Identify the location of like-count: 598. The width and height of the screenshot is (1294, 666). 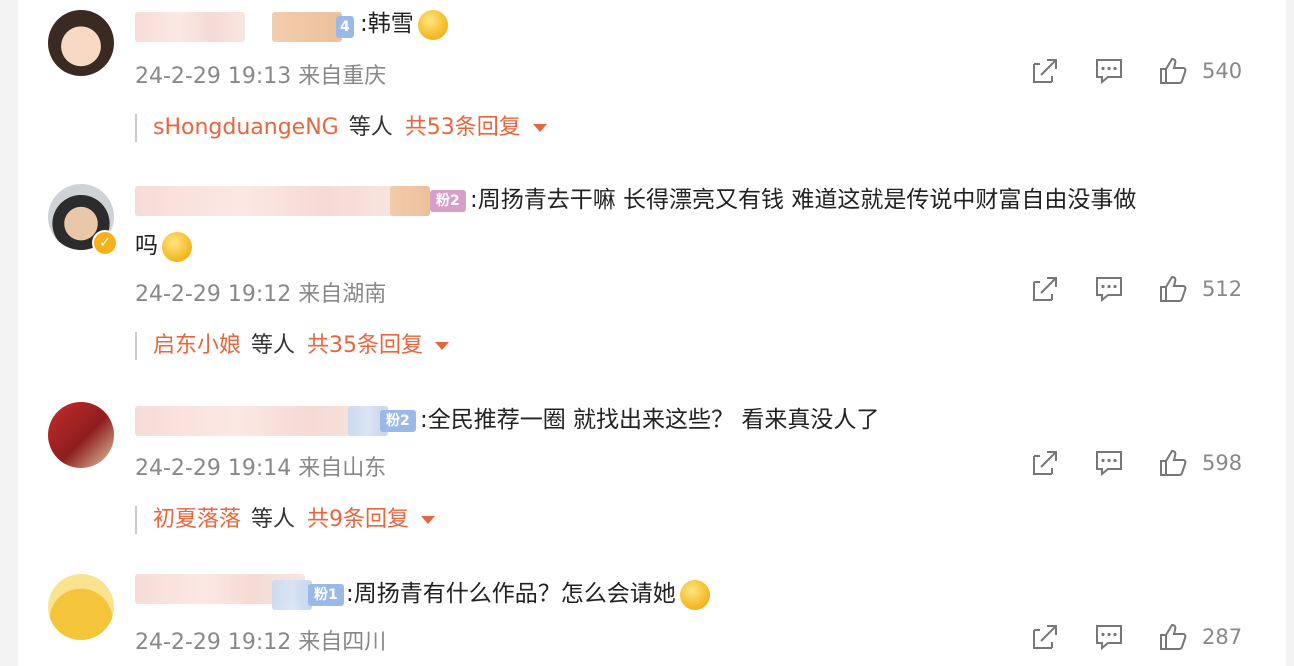
(1222, 463).